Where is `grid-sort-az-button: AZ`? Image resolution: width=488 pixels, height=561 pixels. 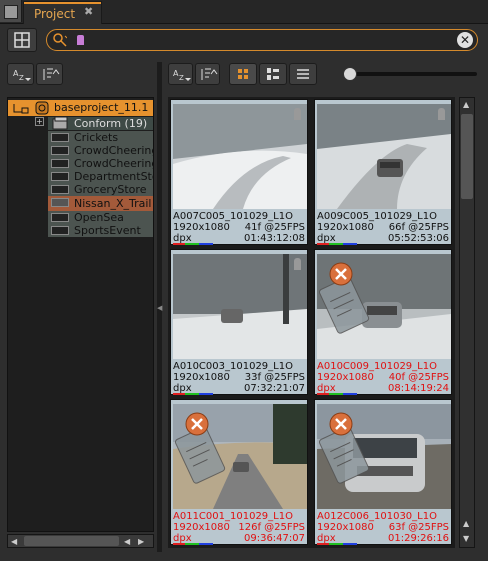
grid-sort-az-button: AZ is located at coordinates (180, 74).